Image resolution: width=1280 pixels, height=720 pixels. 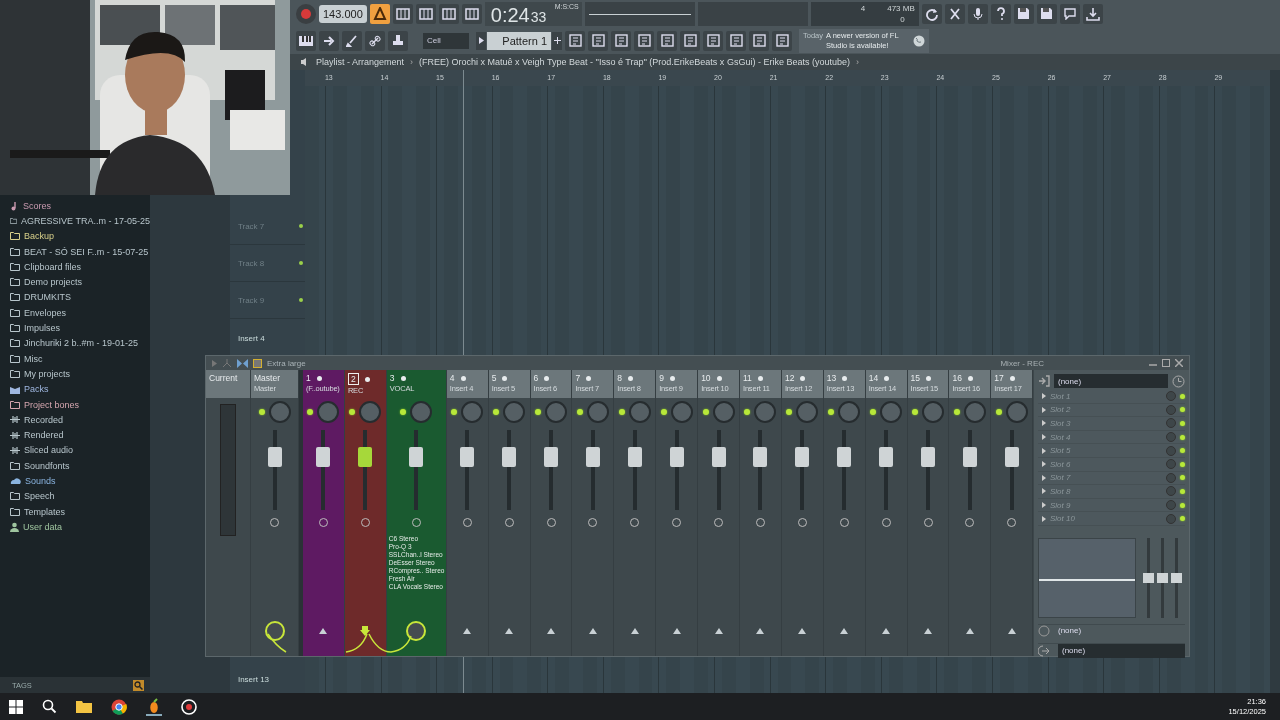 I want to click on strip-number: 11, so click(x=747, y=378).